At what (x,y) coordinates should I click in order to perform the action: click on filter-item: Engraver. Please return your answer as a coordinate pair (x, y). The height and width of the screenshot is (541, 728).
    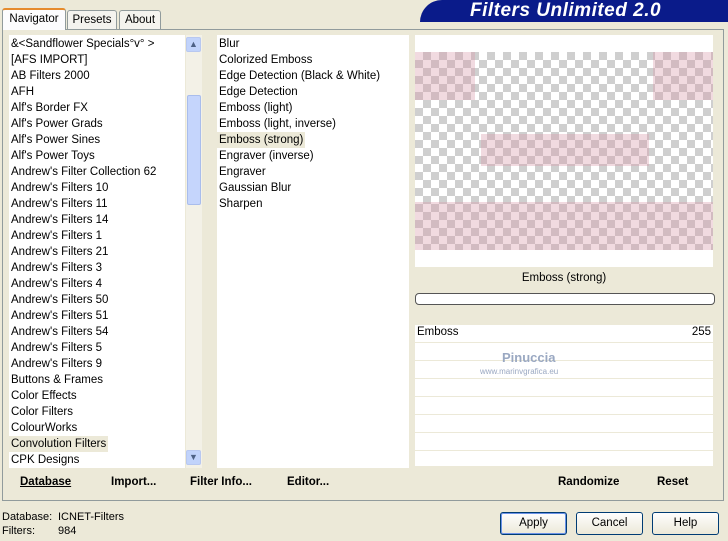
    Looking at the image, I should click on (242, 172).